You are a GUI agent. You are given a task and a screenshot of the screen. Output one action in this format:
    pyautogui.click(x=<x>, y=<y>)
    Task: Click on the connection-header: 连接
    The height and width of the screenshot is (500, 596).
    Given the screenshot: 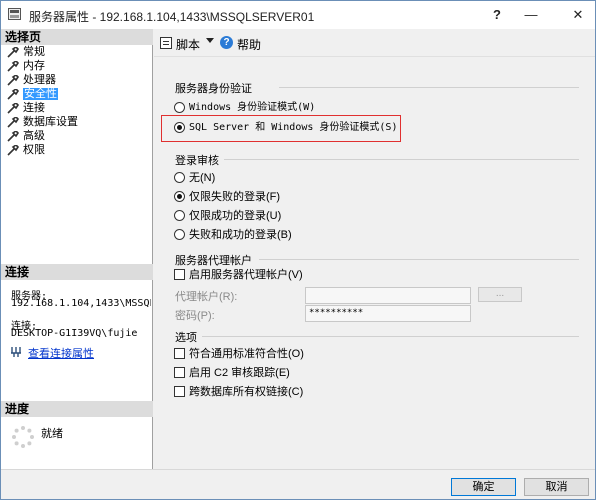 What is the action you would take?
    pyautogui.click(x=77, y=272)
    